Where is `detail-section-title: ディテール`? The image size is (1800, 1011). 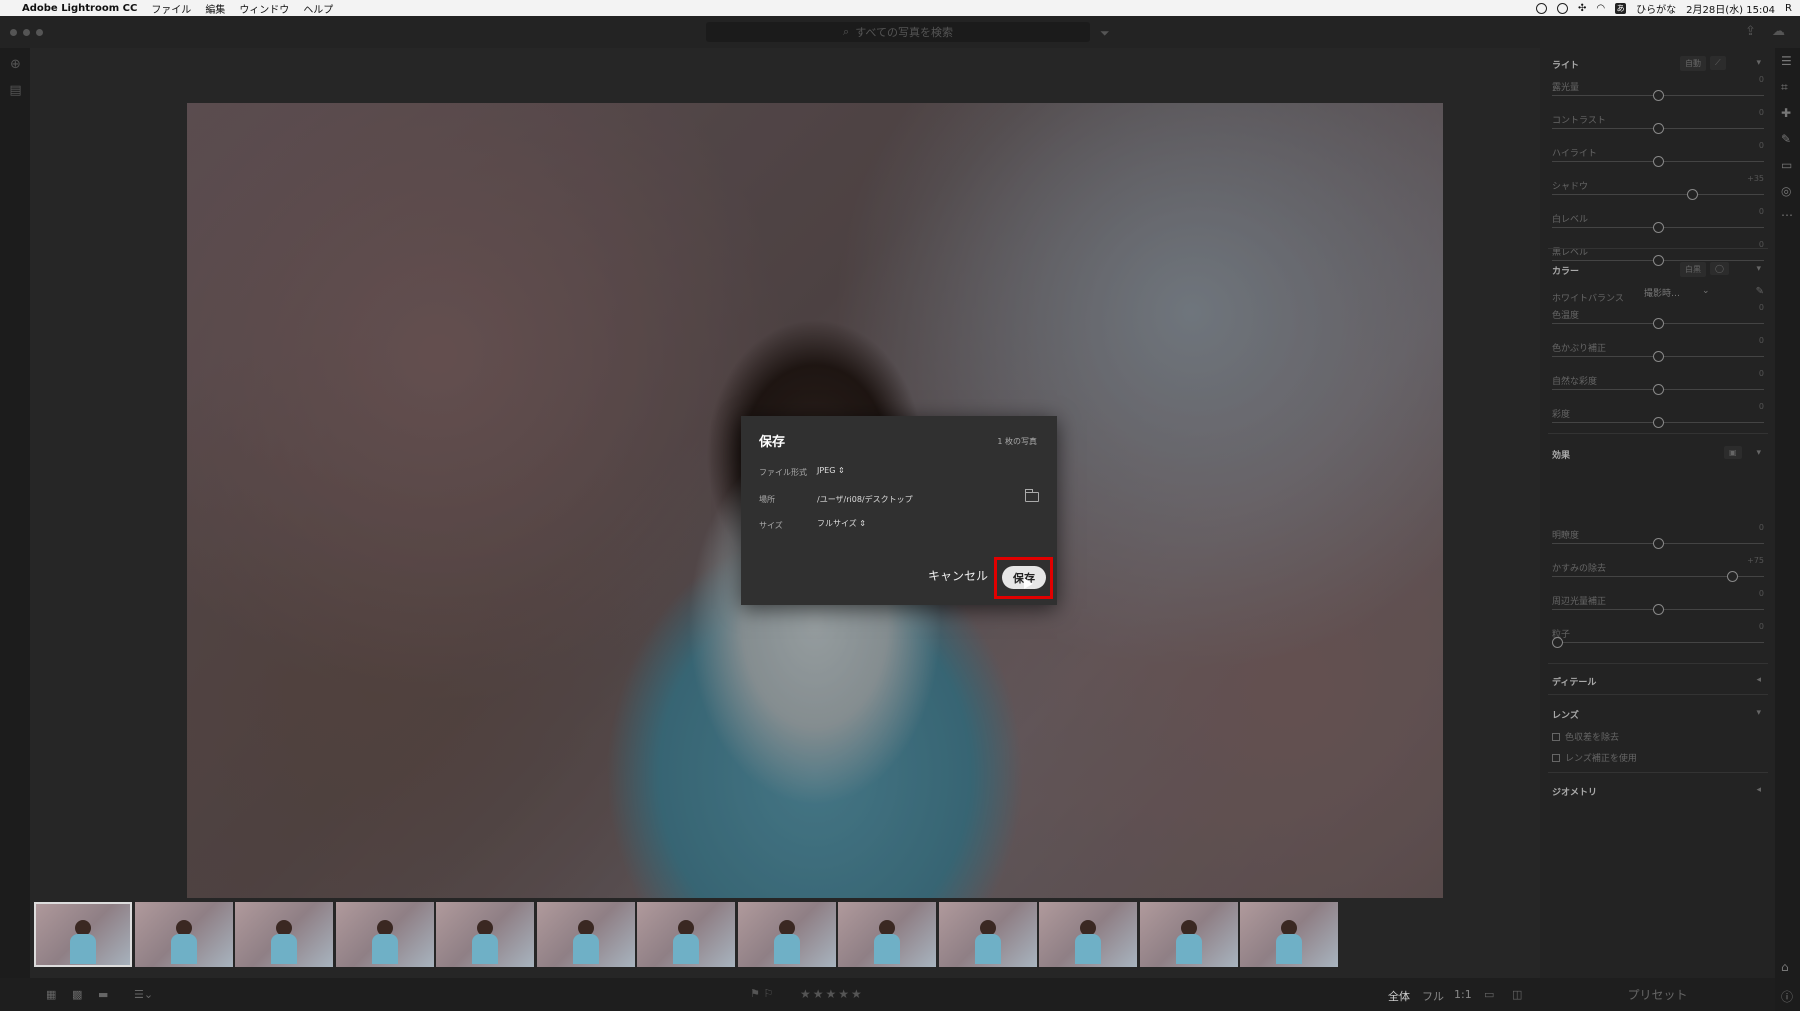 detail-section-title: ディテール is located at coordinates (1574, 681).